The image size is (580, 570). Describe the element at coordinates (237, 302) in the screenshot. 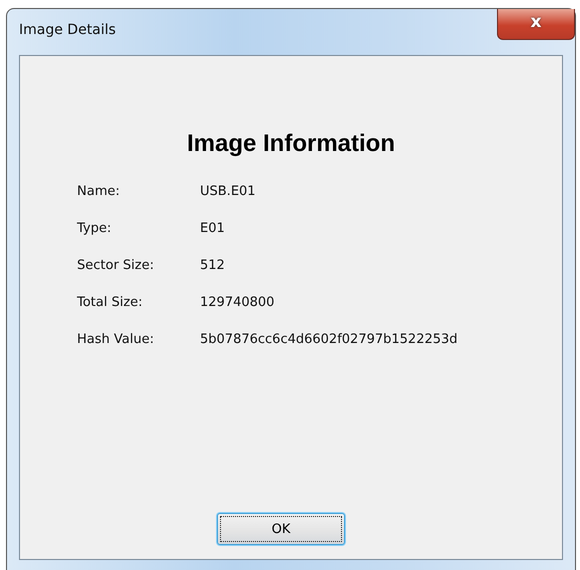

I see `field-value: 129740800` at that location.